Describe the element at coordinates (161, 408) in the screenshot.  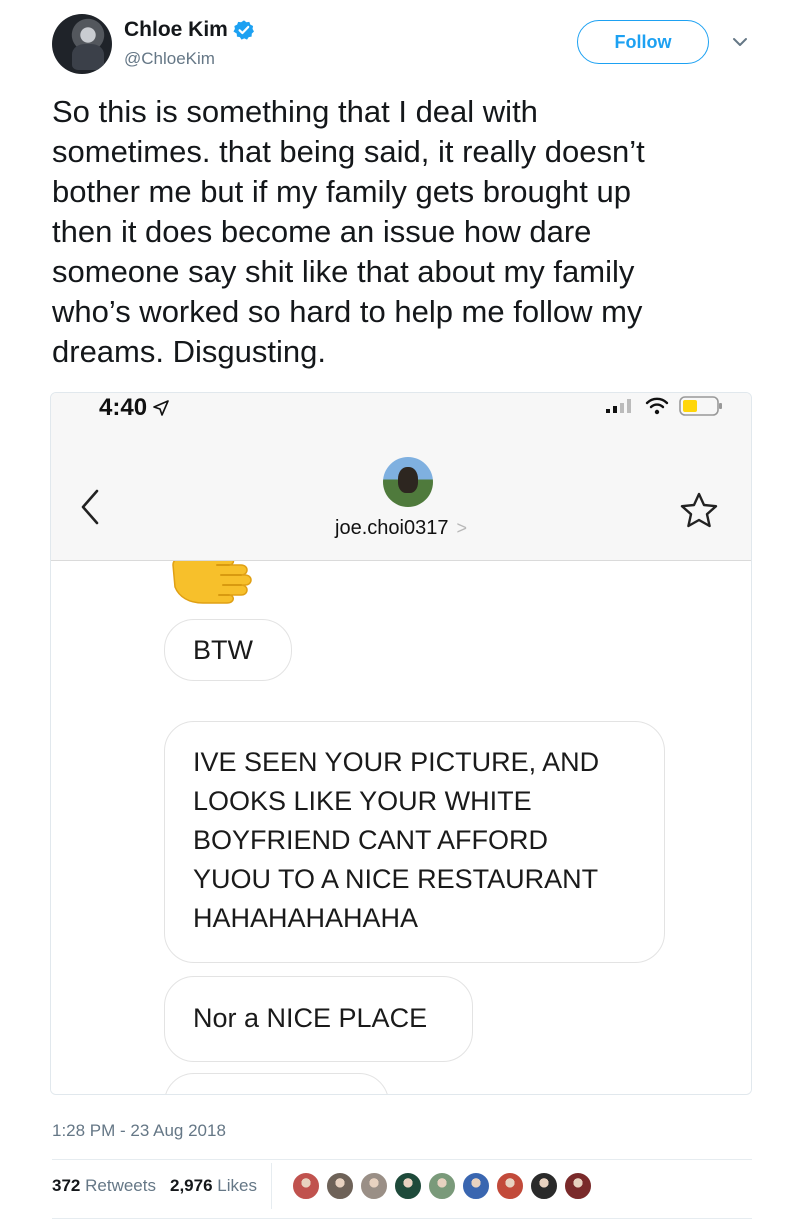
I see `location-arrow-icon` at that location.